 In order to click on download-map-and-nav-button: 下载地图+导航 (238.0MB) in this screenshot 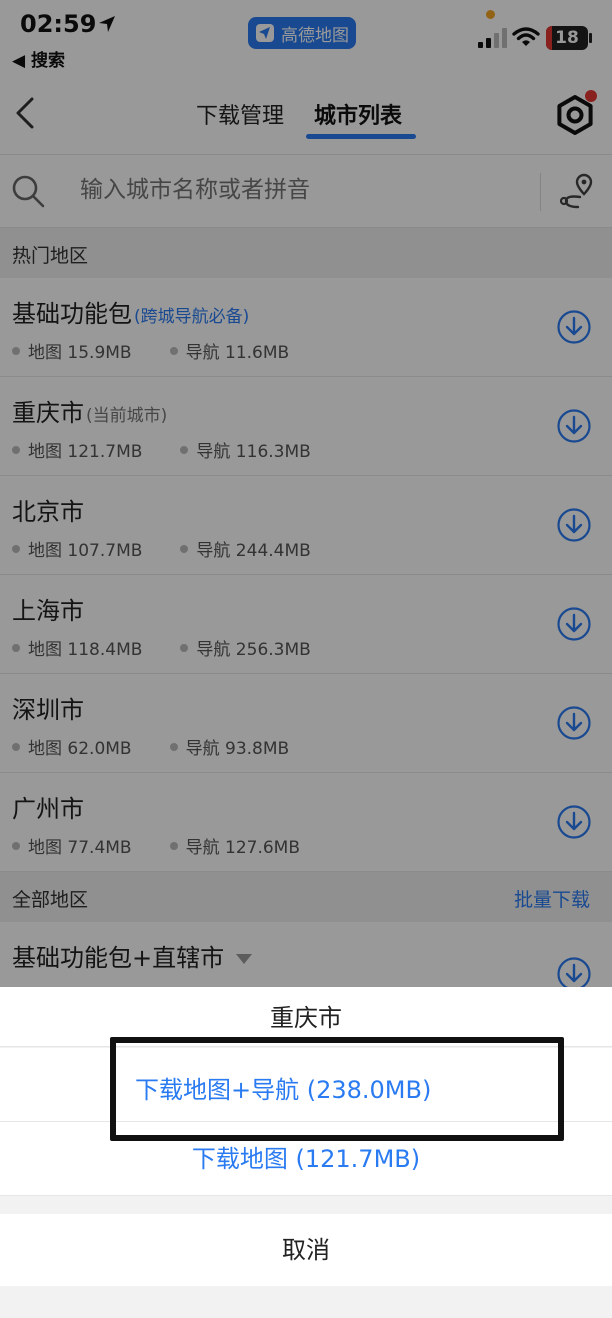, I will do `click(306, 1085)`.